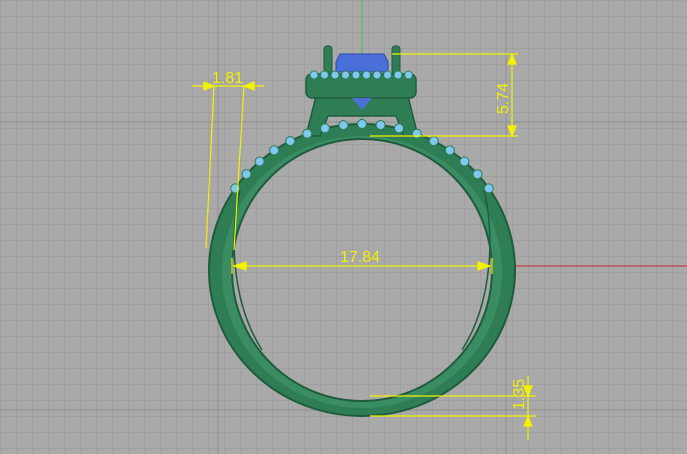  Describe the element at coordinates (227, 78) in the screenshot. I see `shoulder-width-label: 1.81` at that location.